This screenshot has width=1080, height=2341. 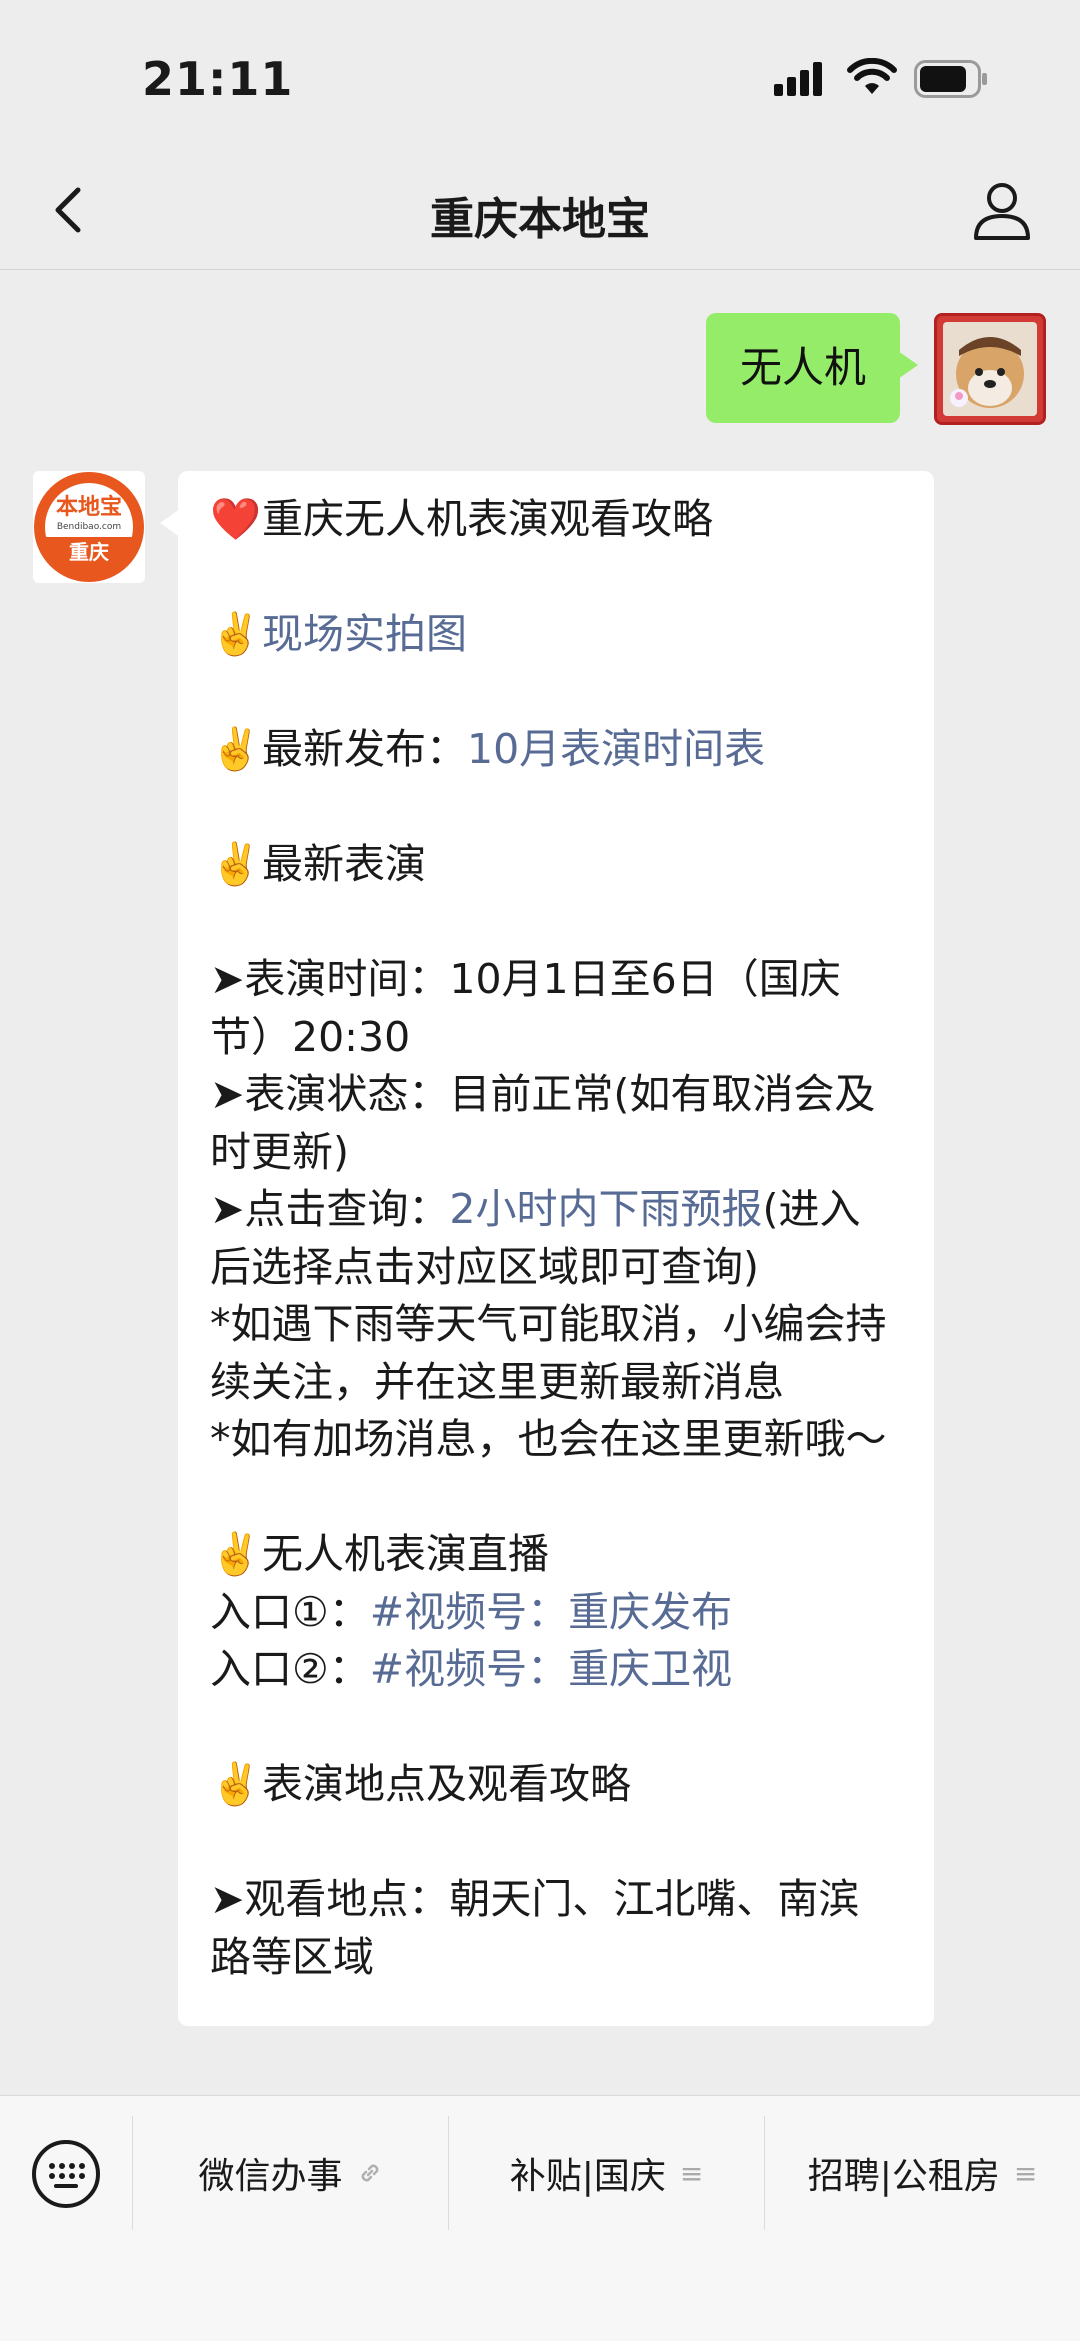 What do you see at coordinates (555, 1555) in the screenshot?
I see `live-stream-heading: ✌️无人机表演直播` at bounding box center [555, 1555].